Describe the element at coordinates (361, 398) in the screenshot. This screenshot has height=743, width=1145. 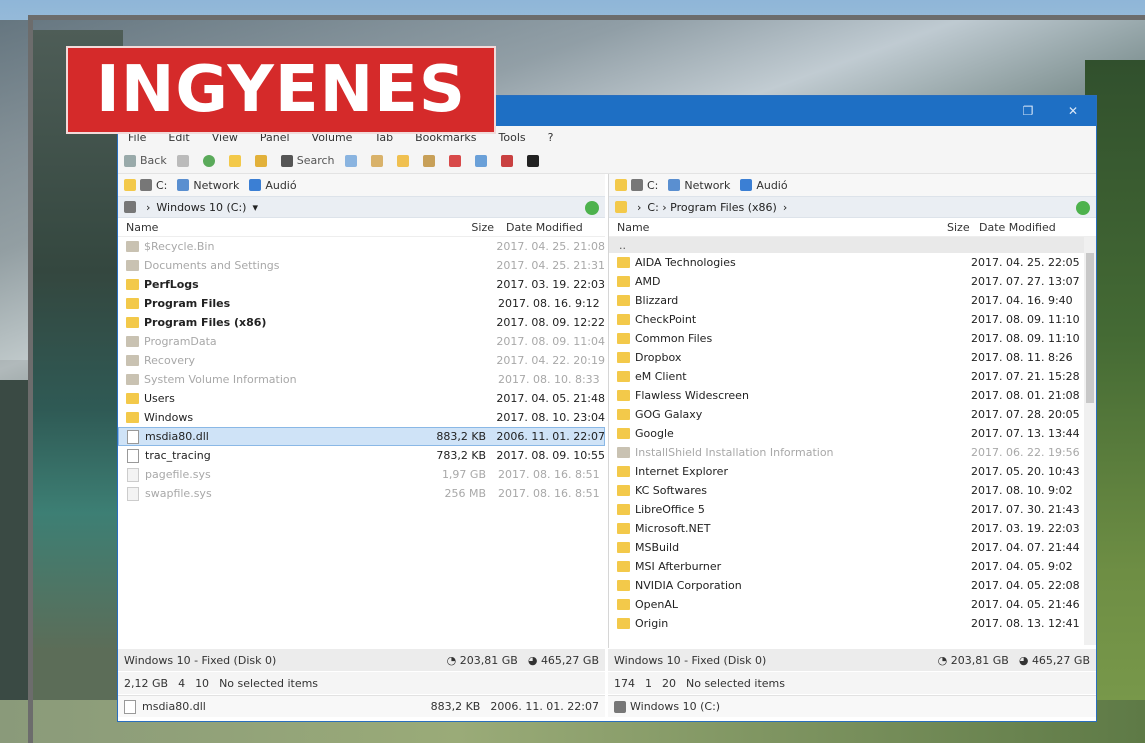
I see `table-row: Users 2017. 04. 05. 21:48` at that location.